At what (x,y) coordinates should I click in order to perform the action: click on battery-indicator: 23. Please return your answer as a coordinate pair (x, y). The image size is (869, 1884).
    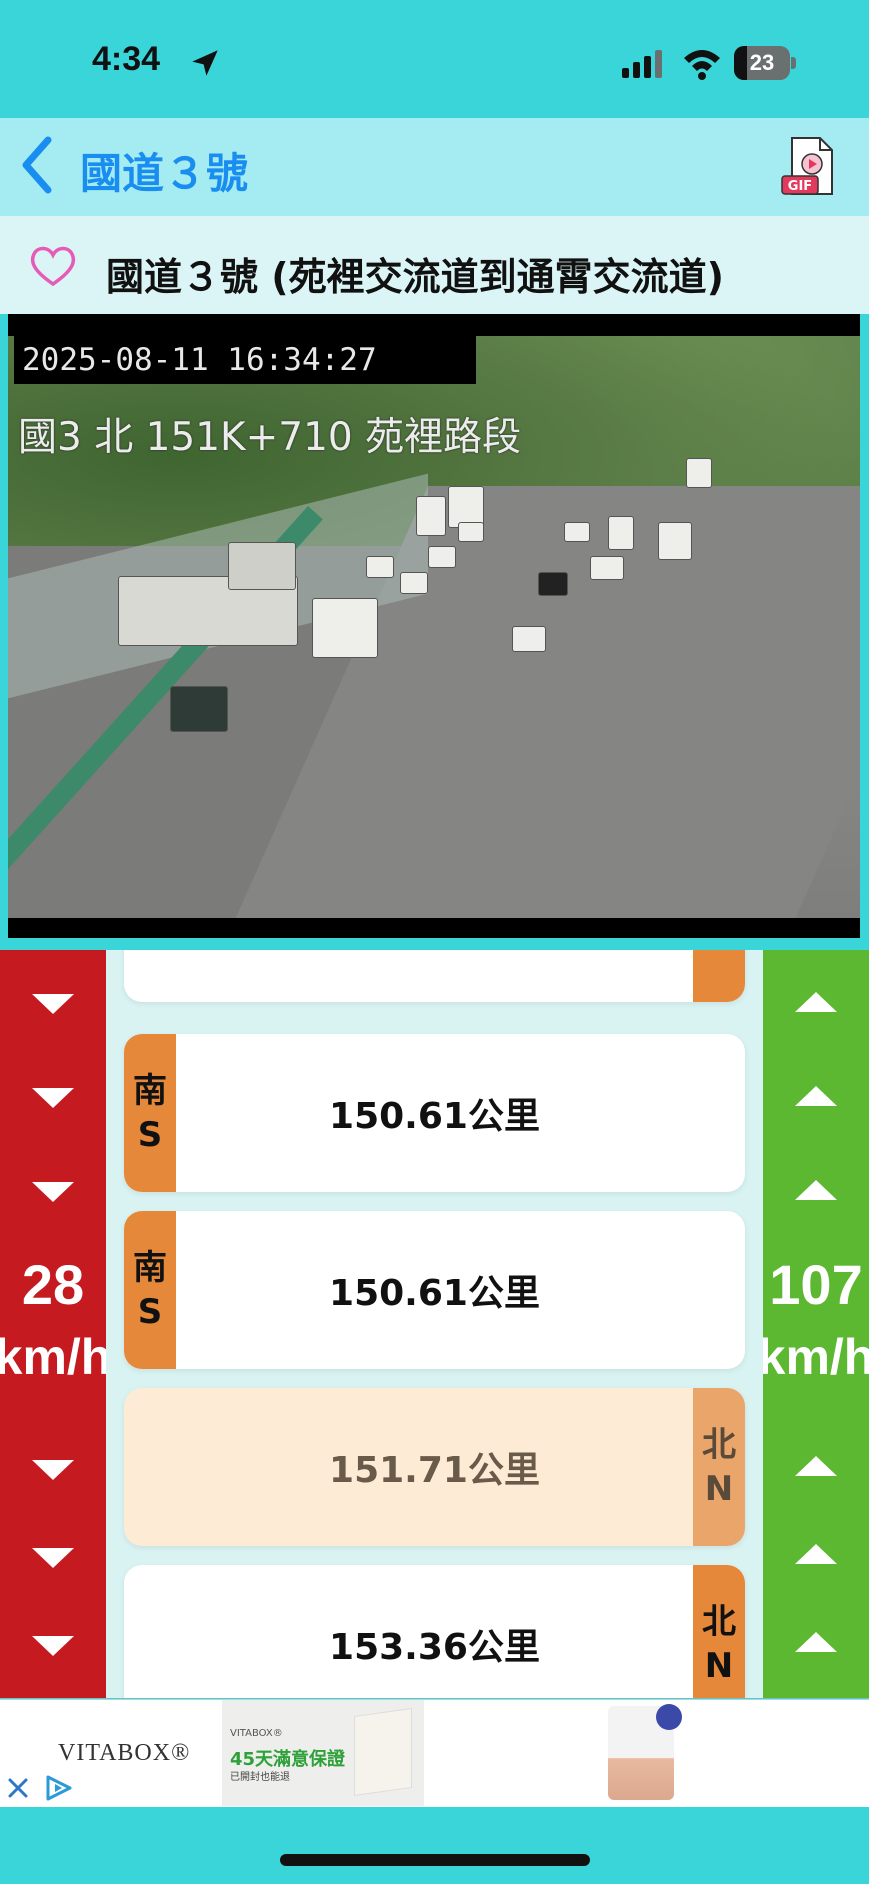
    Looking at the image, I should click on (765, 63).